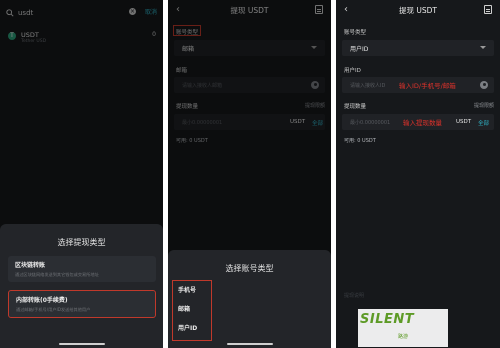  Describe the element at coordinates (249, 268) in the screenshot. I see `sheet-title: 选择账号类型` at that location.